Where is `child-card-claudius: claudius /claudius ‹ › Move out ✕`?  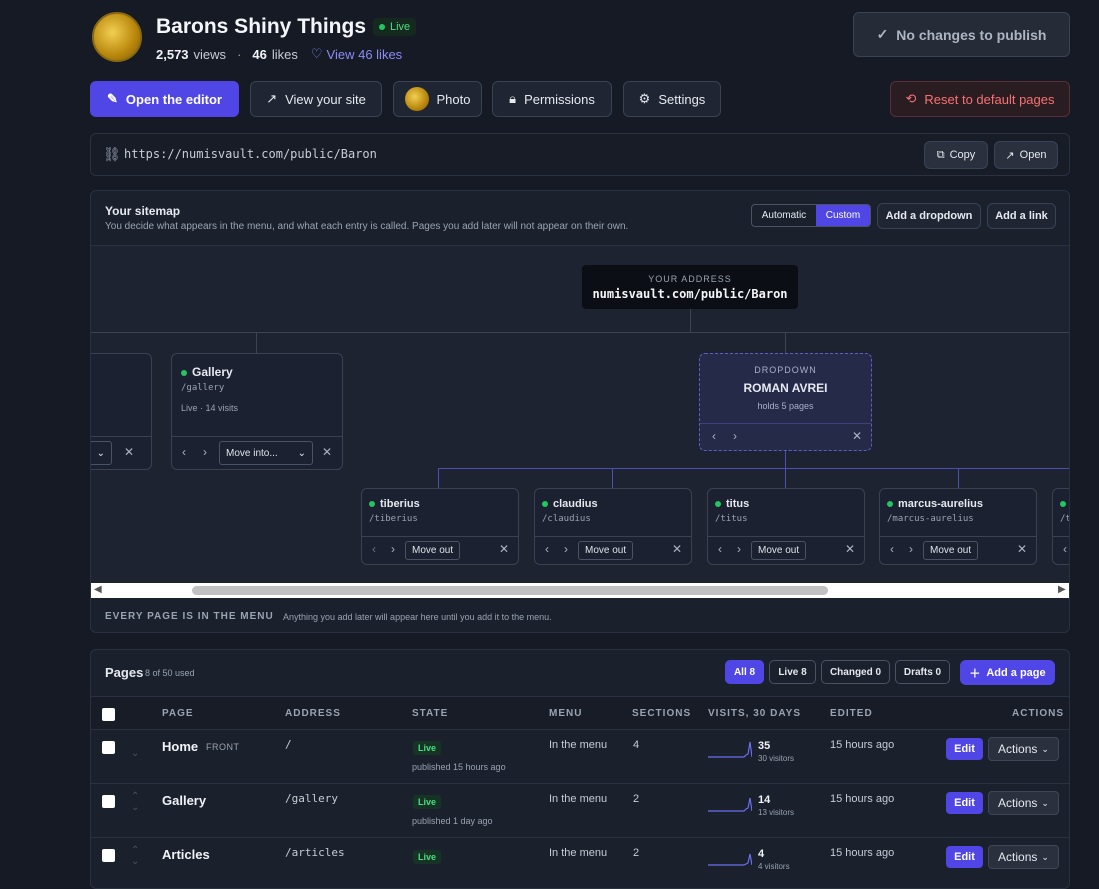 child-card-claudius: claudius /claudius ‹ › Move out ✕ is located at coordinates (613, 526).